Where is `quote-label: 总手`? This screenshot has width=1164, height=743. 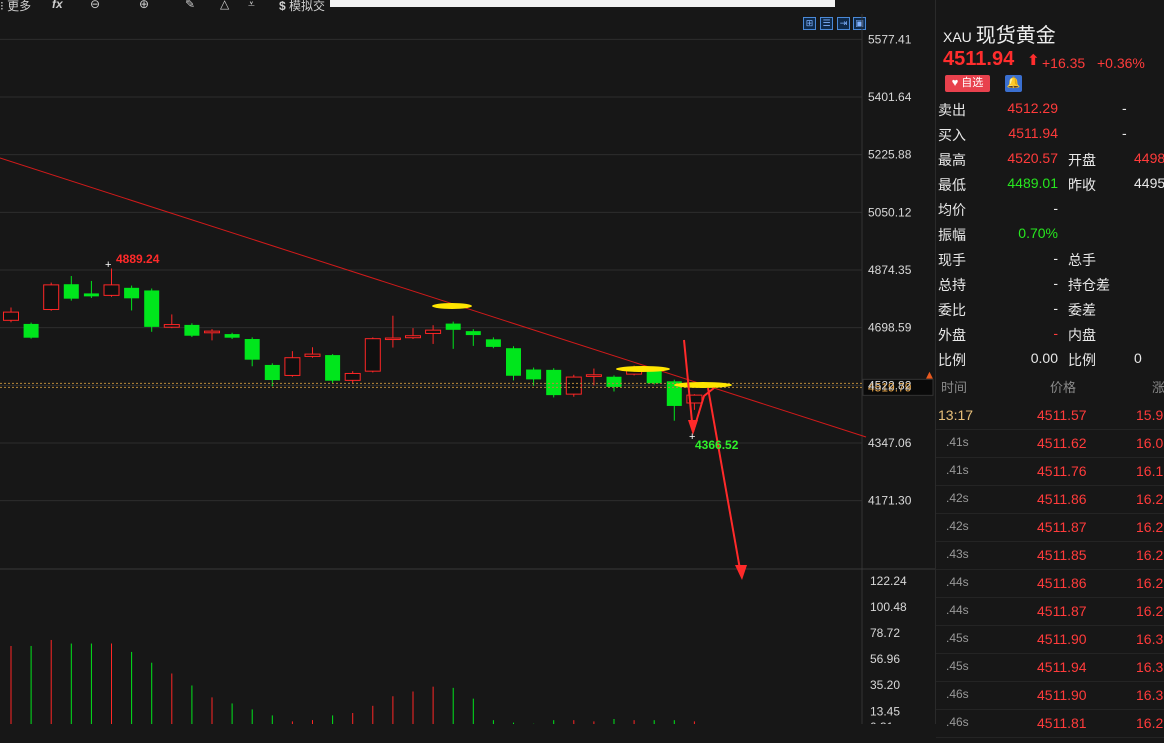 quote-label: 总手 is located at coordinates (1082, 260).